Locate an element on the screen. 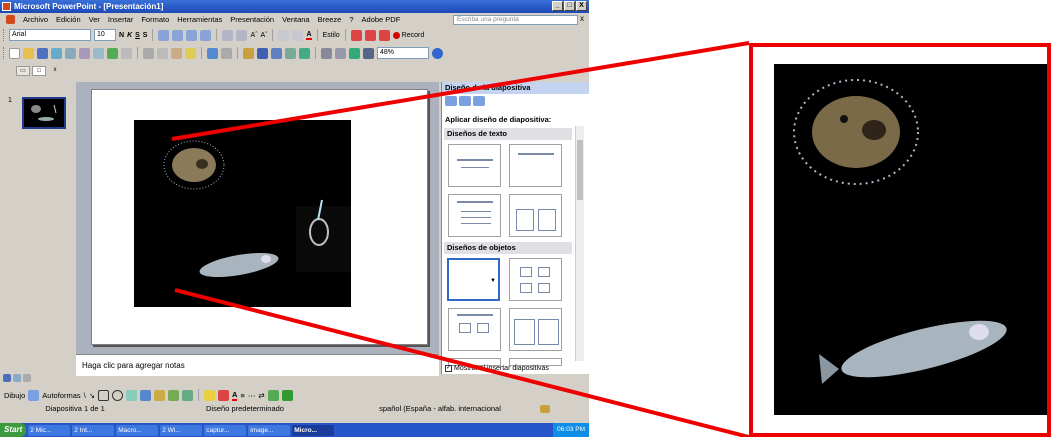 The height and width of the screenshot is (437, 1051). table-icon is located at coordinates (262, 53).